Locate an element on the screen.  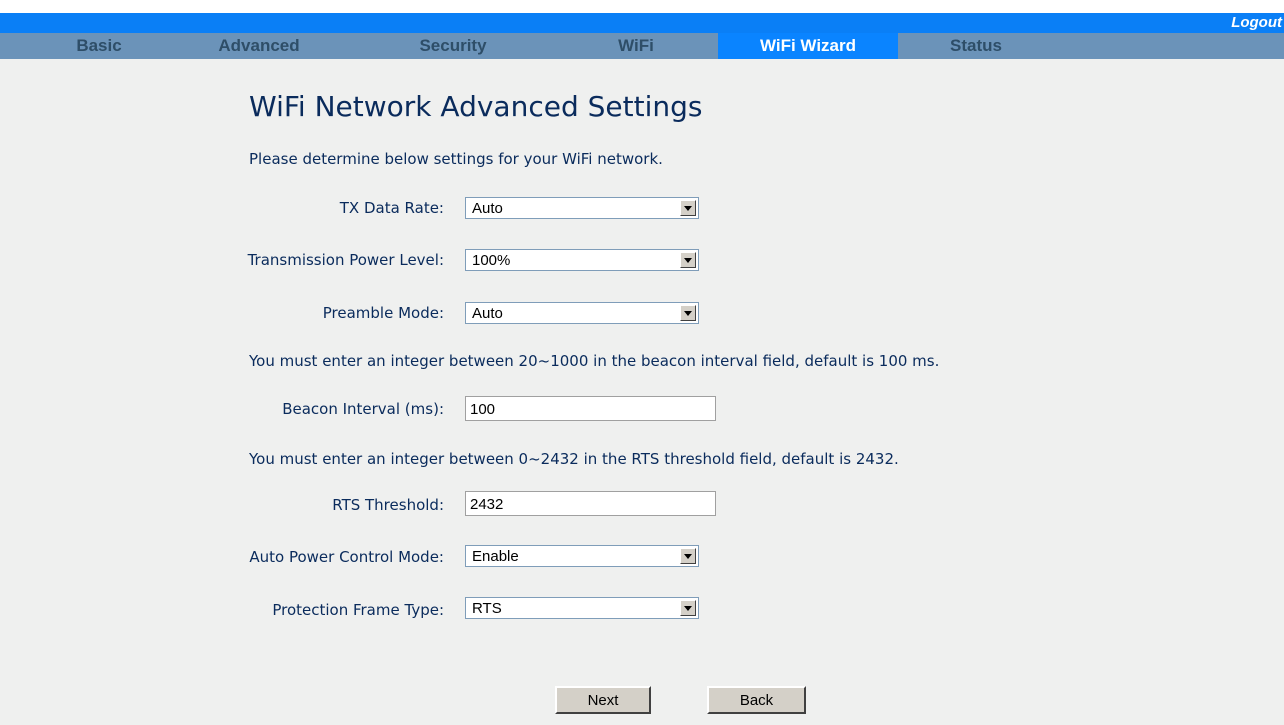
rts-threshold-label: RTS Threshold: is located at coordinates (388, 505).